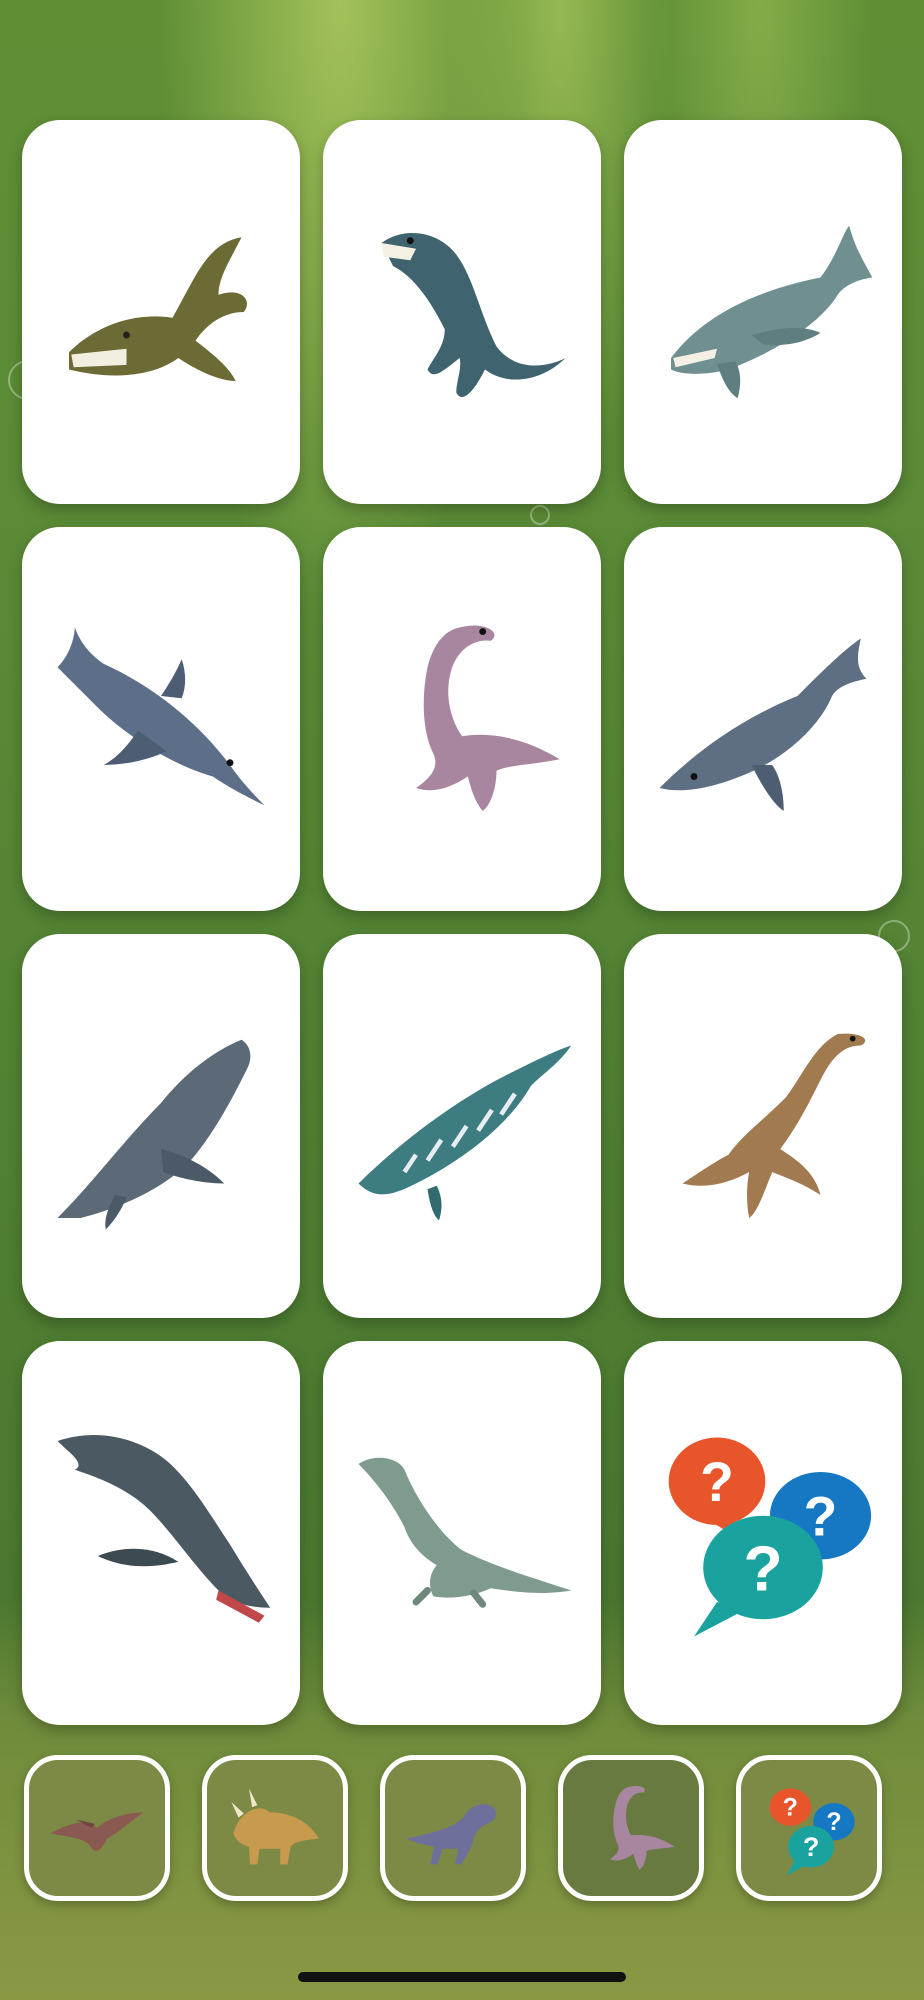 The width and height of the screenshot is (924, 2000). Describe the element at coordinates (164, 1529) in the screenshot. I see `mosasaurus-dark-icon` at that location.